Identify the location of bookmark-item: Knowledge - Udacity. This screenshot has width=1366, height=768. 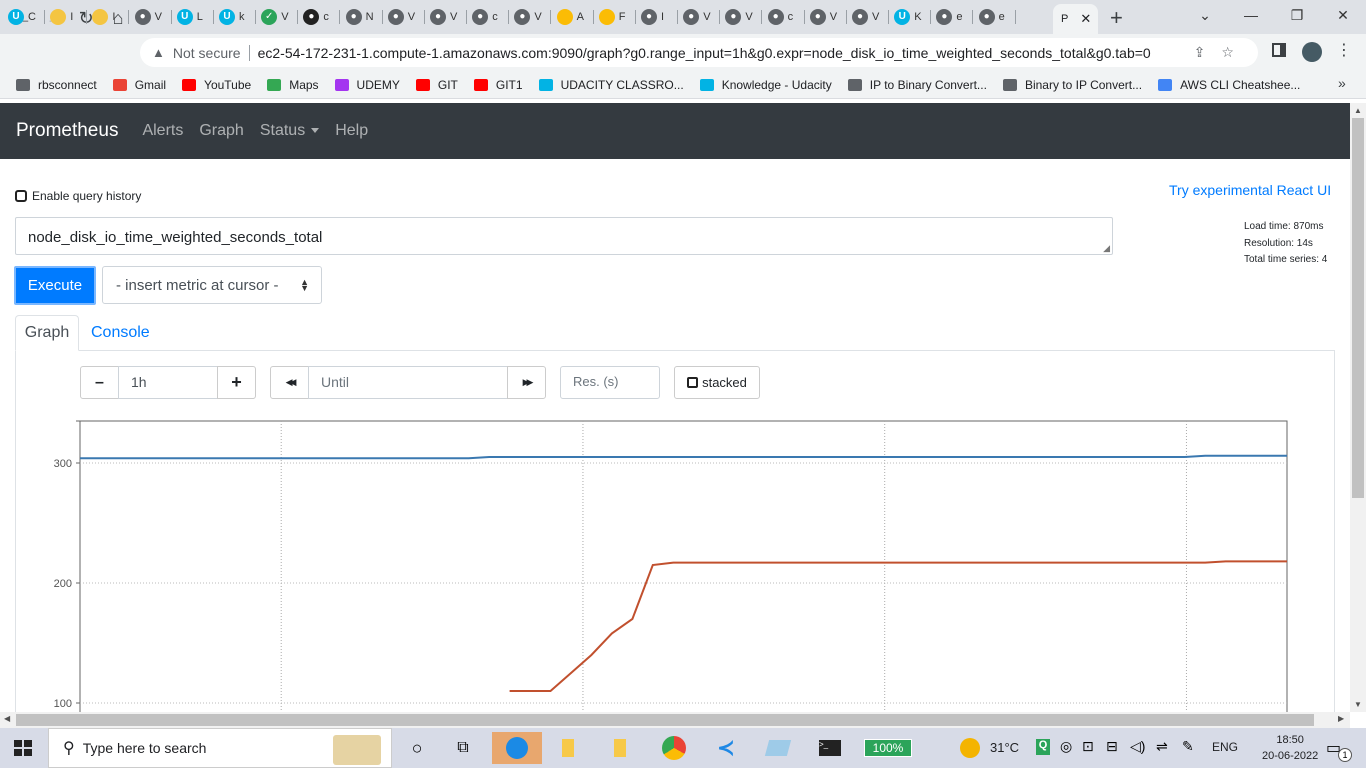
(765, 85).